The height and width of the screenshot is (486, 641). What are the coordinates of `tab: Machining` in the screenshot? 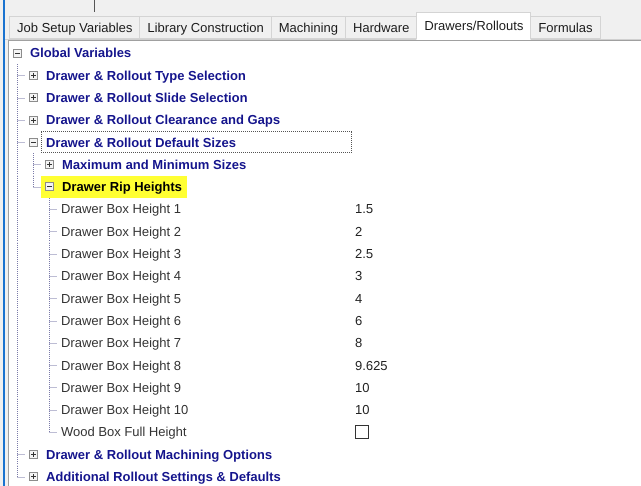 It's located at (308, 27).